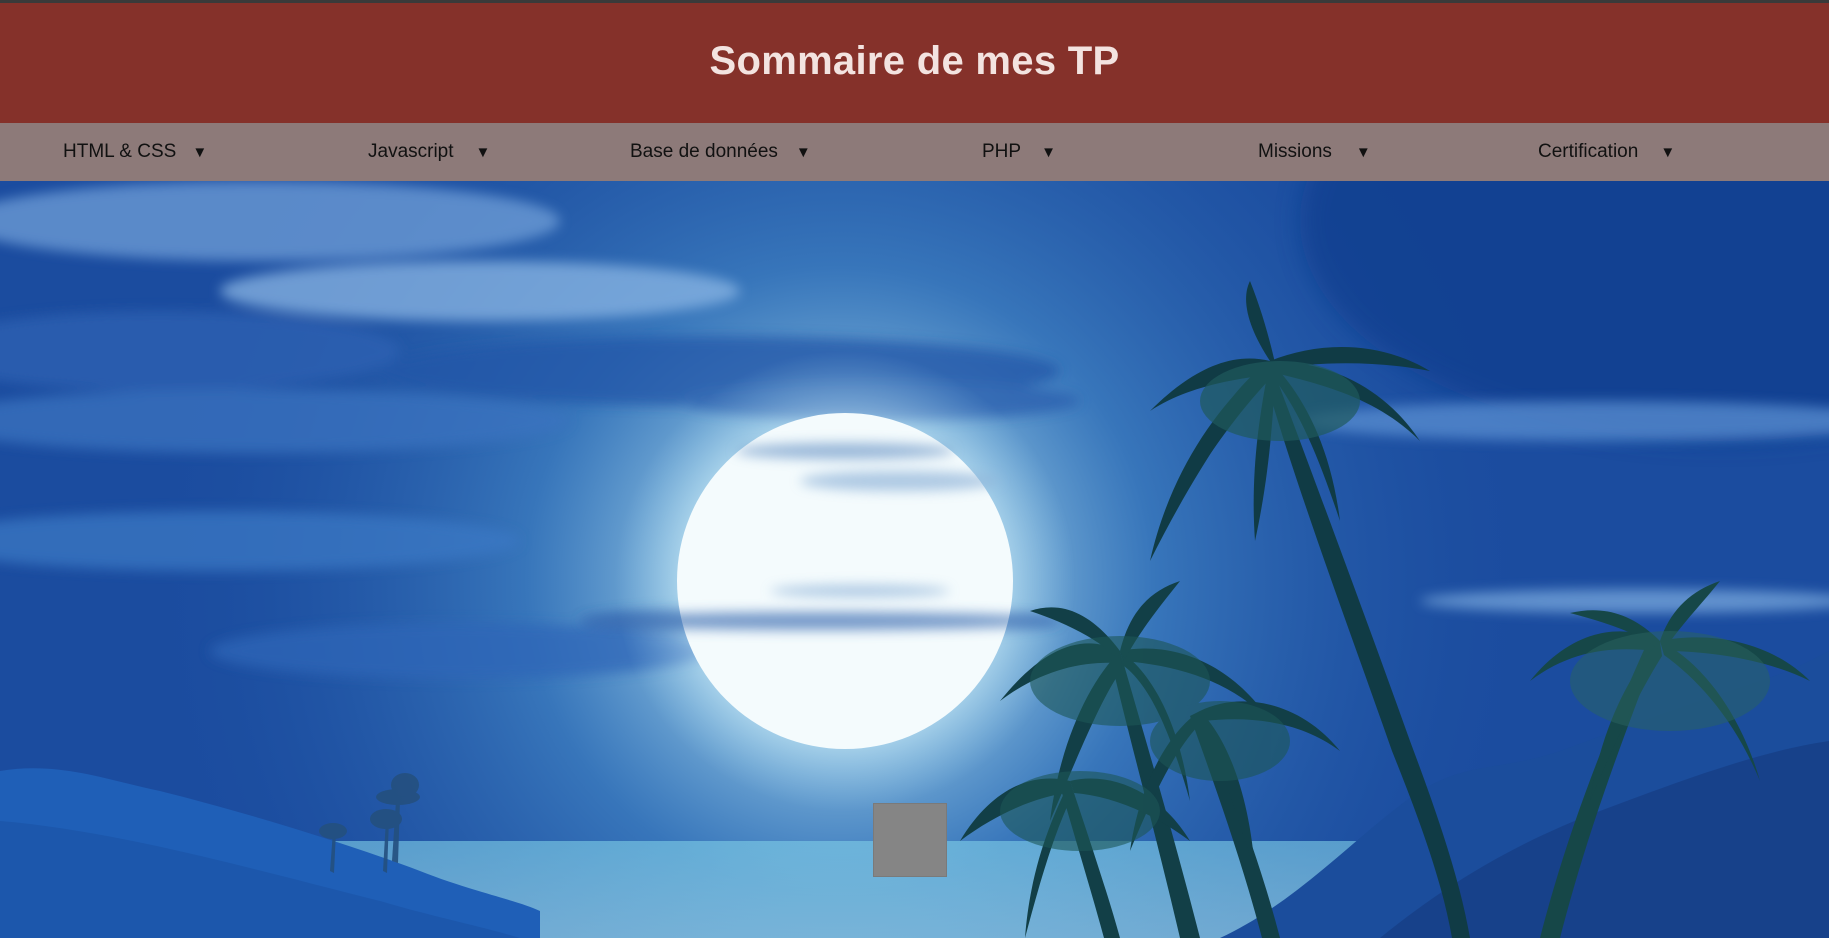 The image size is (1829, 938). I want to click on nav-item-label: HTML & CSS, so click(120, 151).